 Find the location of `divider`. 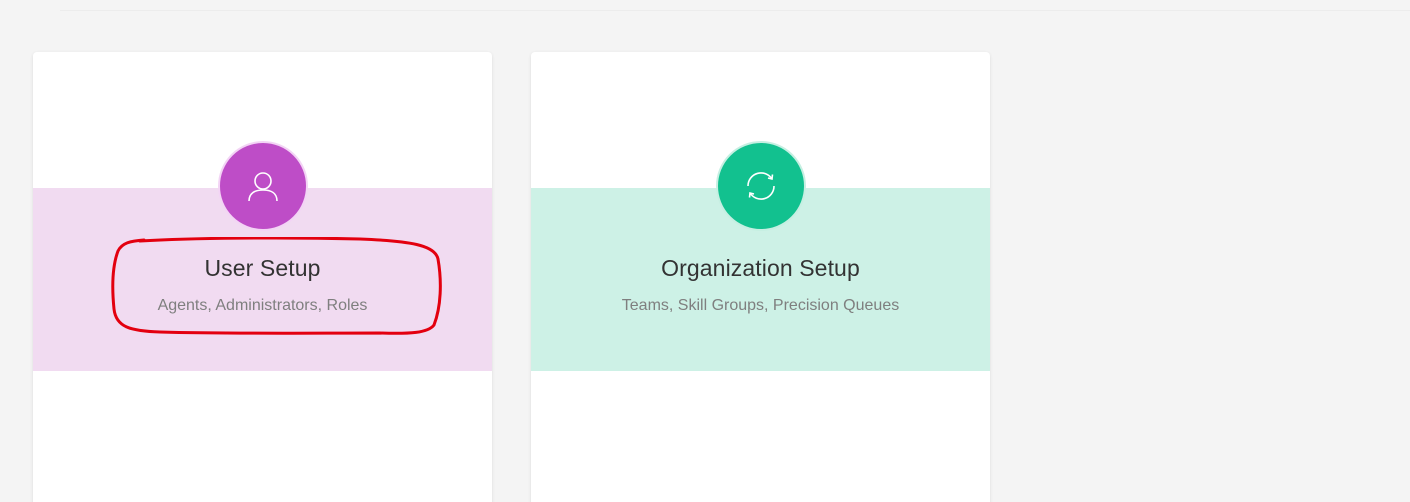

divider is located at coordinates (735, 10).